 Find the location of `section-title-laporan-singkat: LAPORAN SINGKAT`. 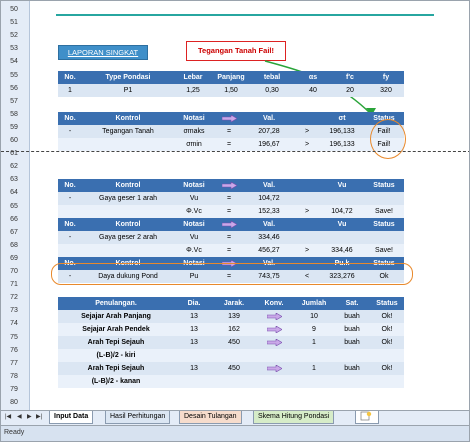

section-title-laporan-singkat: LAPORAN SINGKAT is located at coordinates (103, 52).